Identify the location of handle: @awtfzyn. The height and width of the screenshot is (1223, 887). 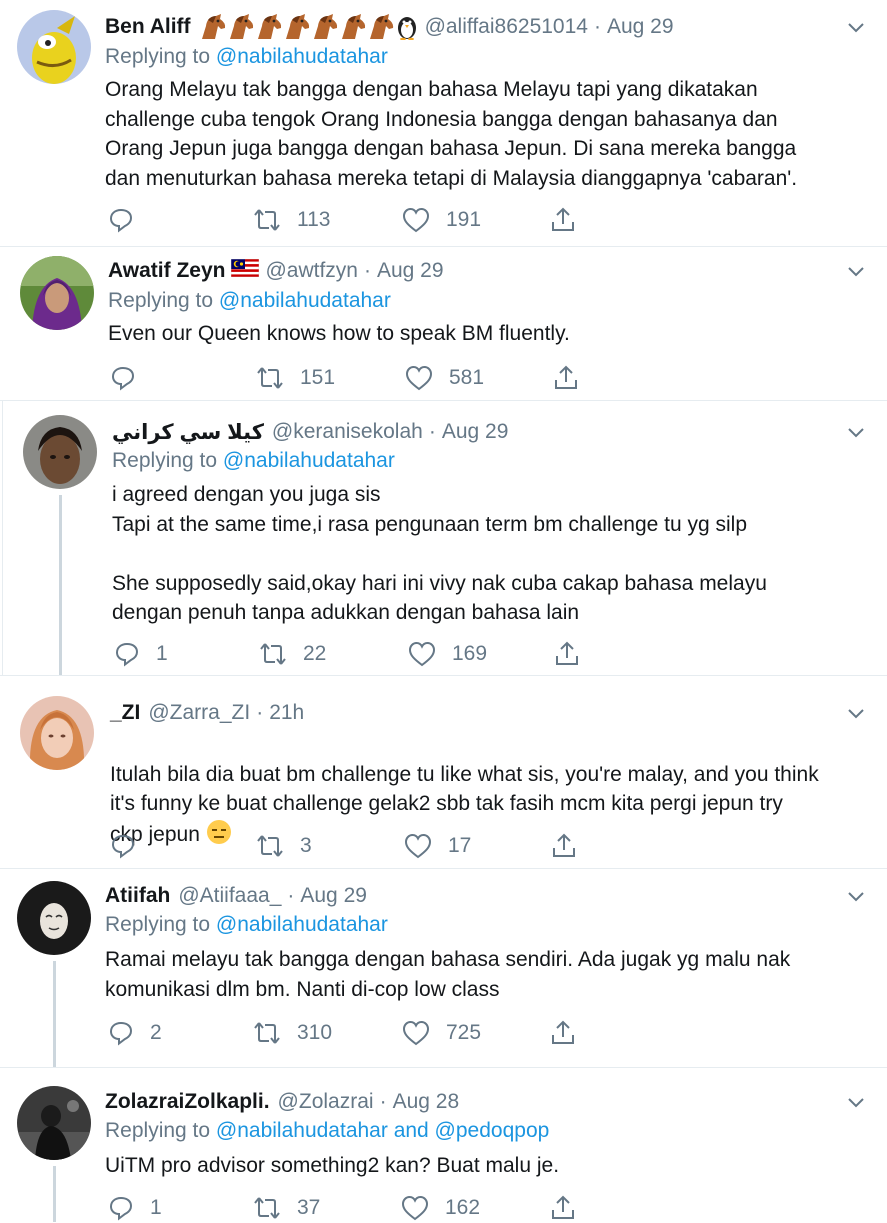
(311, 271).